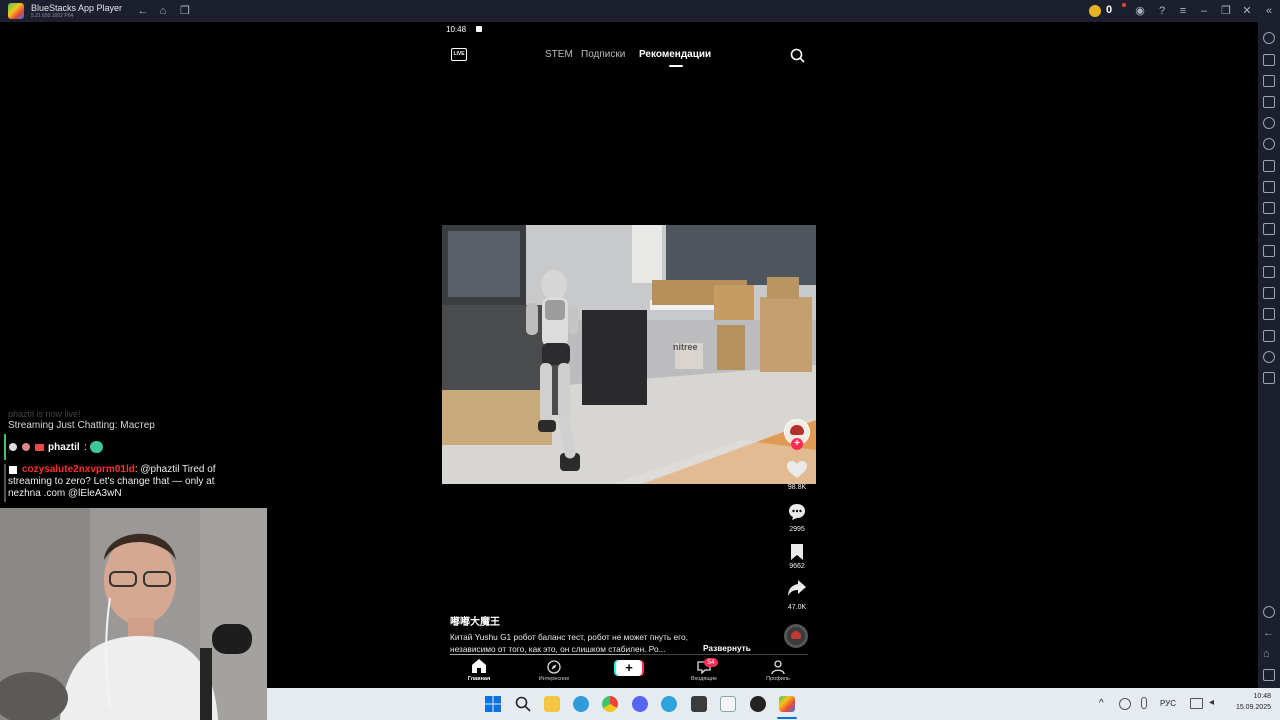 This screenshot has width=1280, height=720. What do you see at coordinates (711, 662) in the screenshot?
I see `inbox-badge: 54` at bounding box center [711, 662].